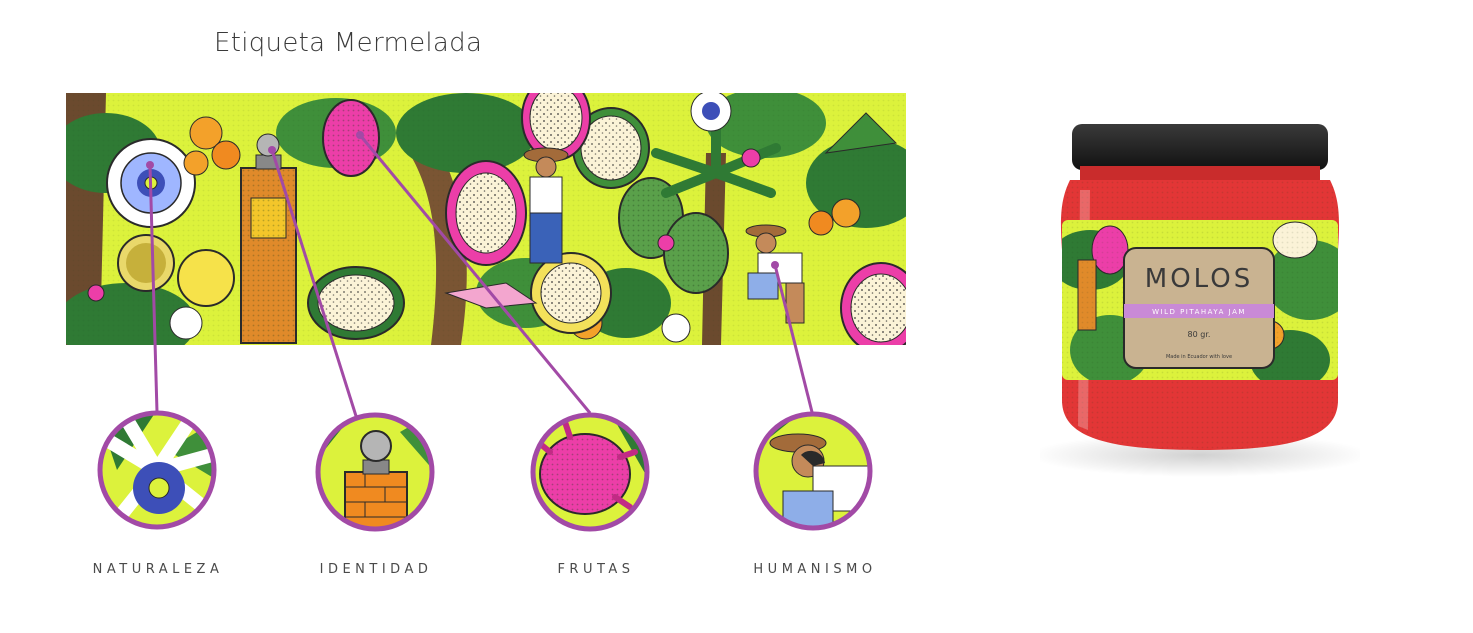 The height and width of the screenshot is (633, 1473). I want to click on pitahaya-fruit-icon, so click(590, 472).